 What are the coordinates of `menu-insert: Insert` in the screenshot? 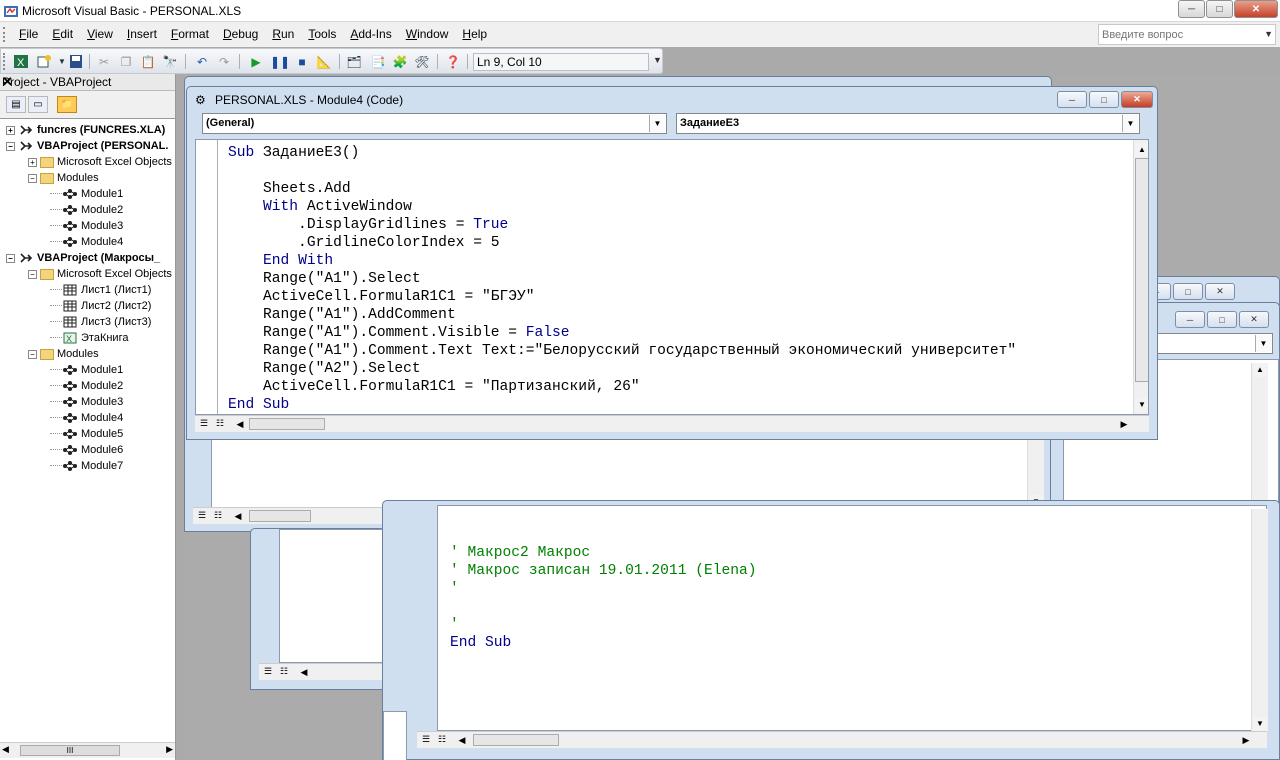 It's located at (142, 34).